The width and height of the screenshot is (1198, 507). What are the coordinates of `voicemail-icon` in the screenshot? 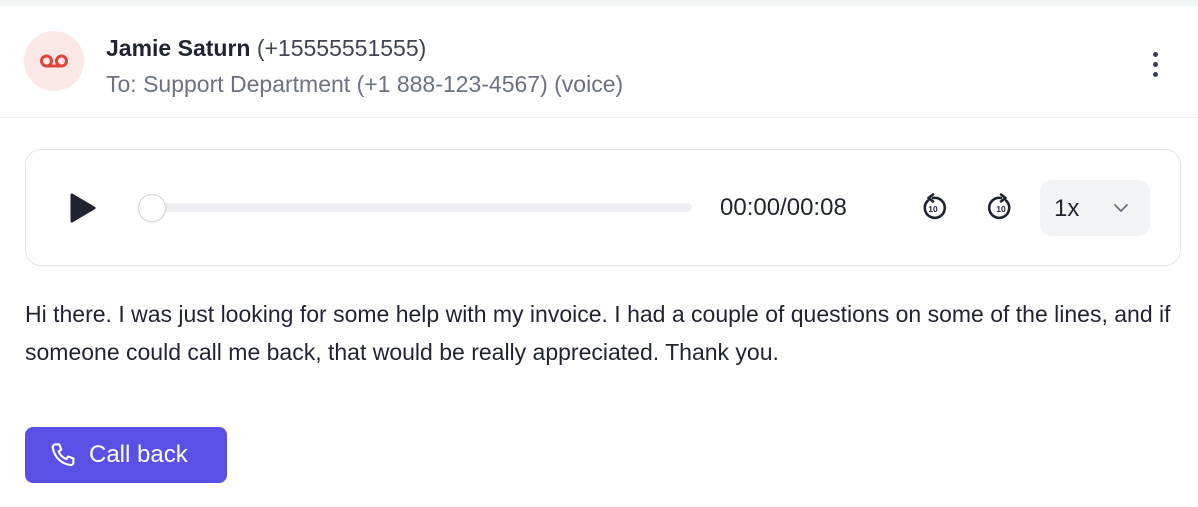 It's located at (54, 61).